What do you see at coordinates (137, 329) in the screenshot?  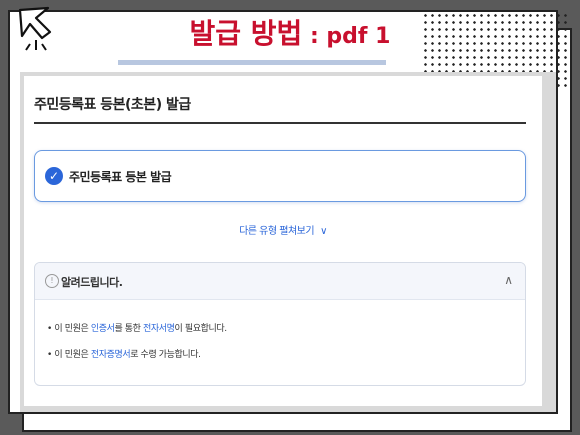 I see `notice-line: • 이 민원은 인증서를 통한 전자서명이 필요합니다.` at bounding box center [137, 329].